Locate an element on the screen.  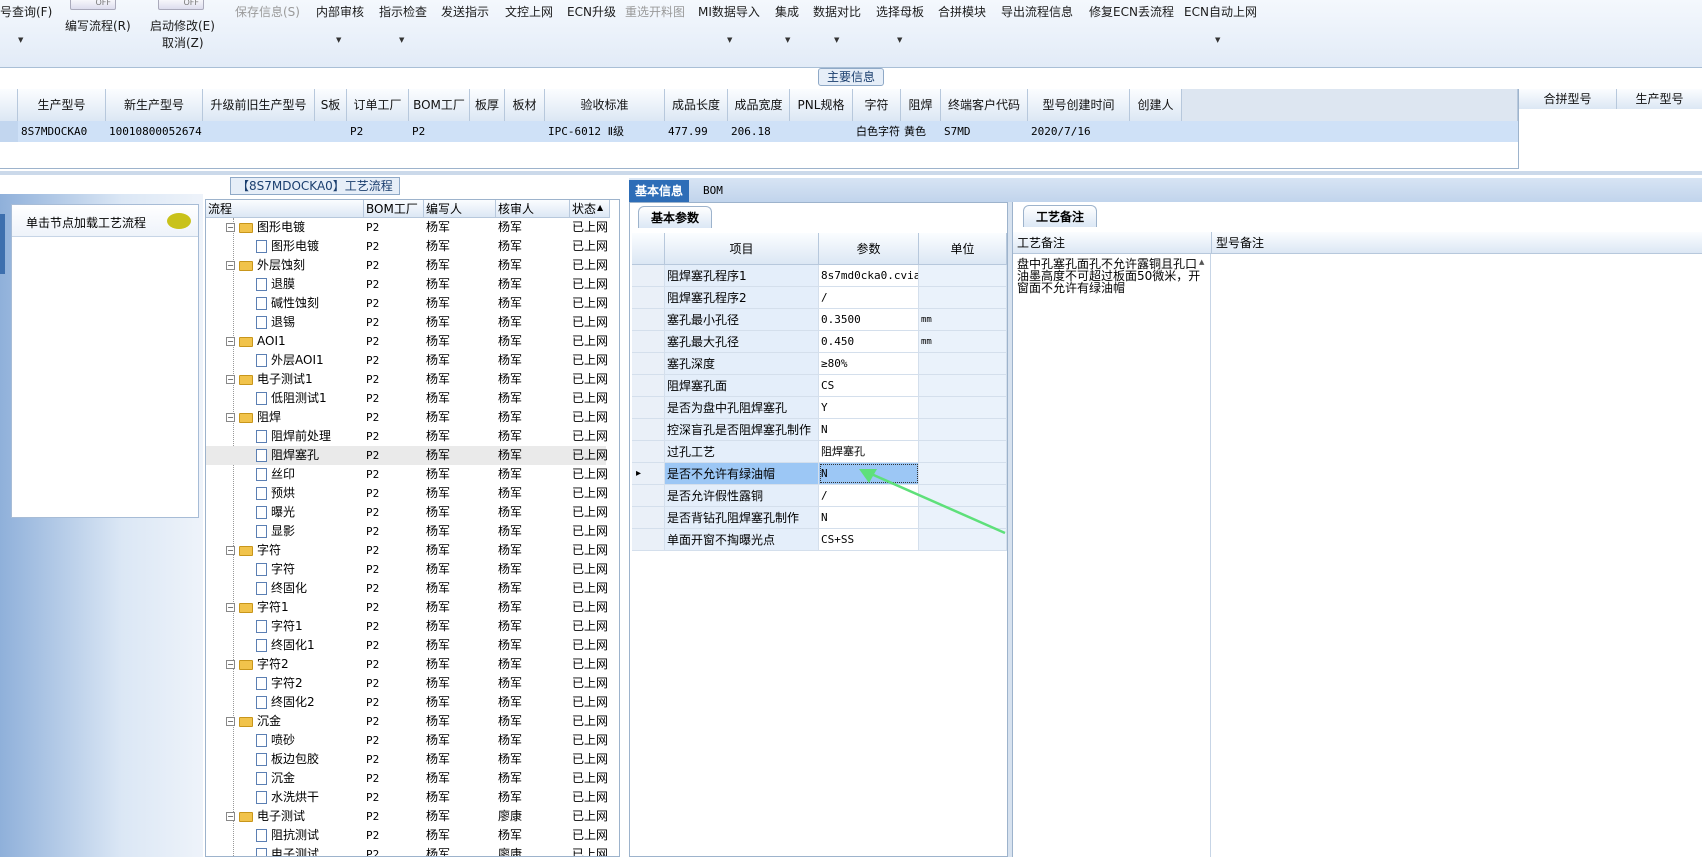
main-table-header: 板材 is located at coordinates (525, 105).